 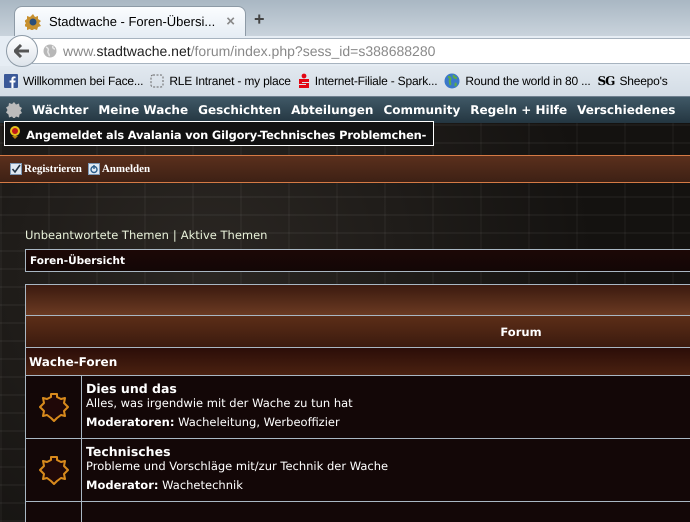 What do you see at coordinates (421, 110) in the screenshot?
I see `nav-link: Community` at bounding box center [421, 110].